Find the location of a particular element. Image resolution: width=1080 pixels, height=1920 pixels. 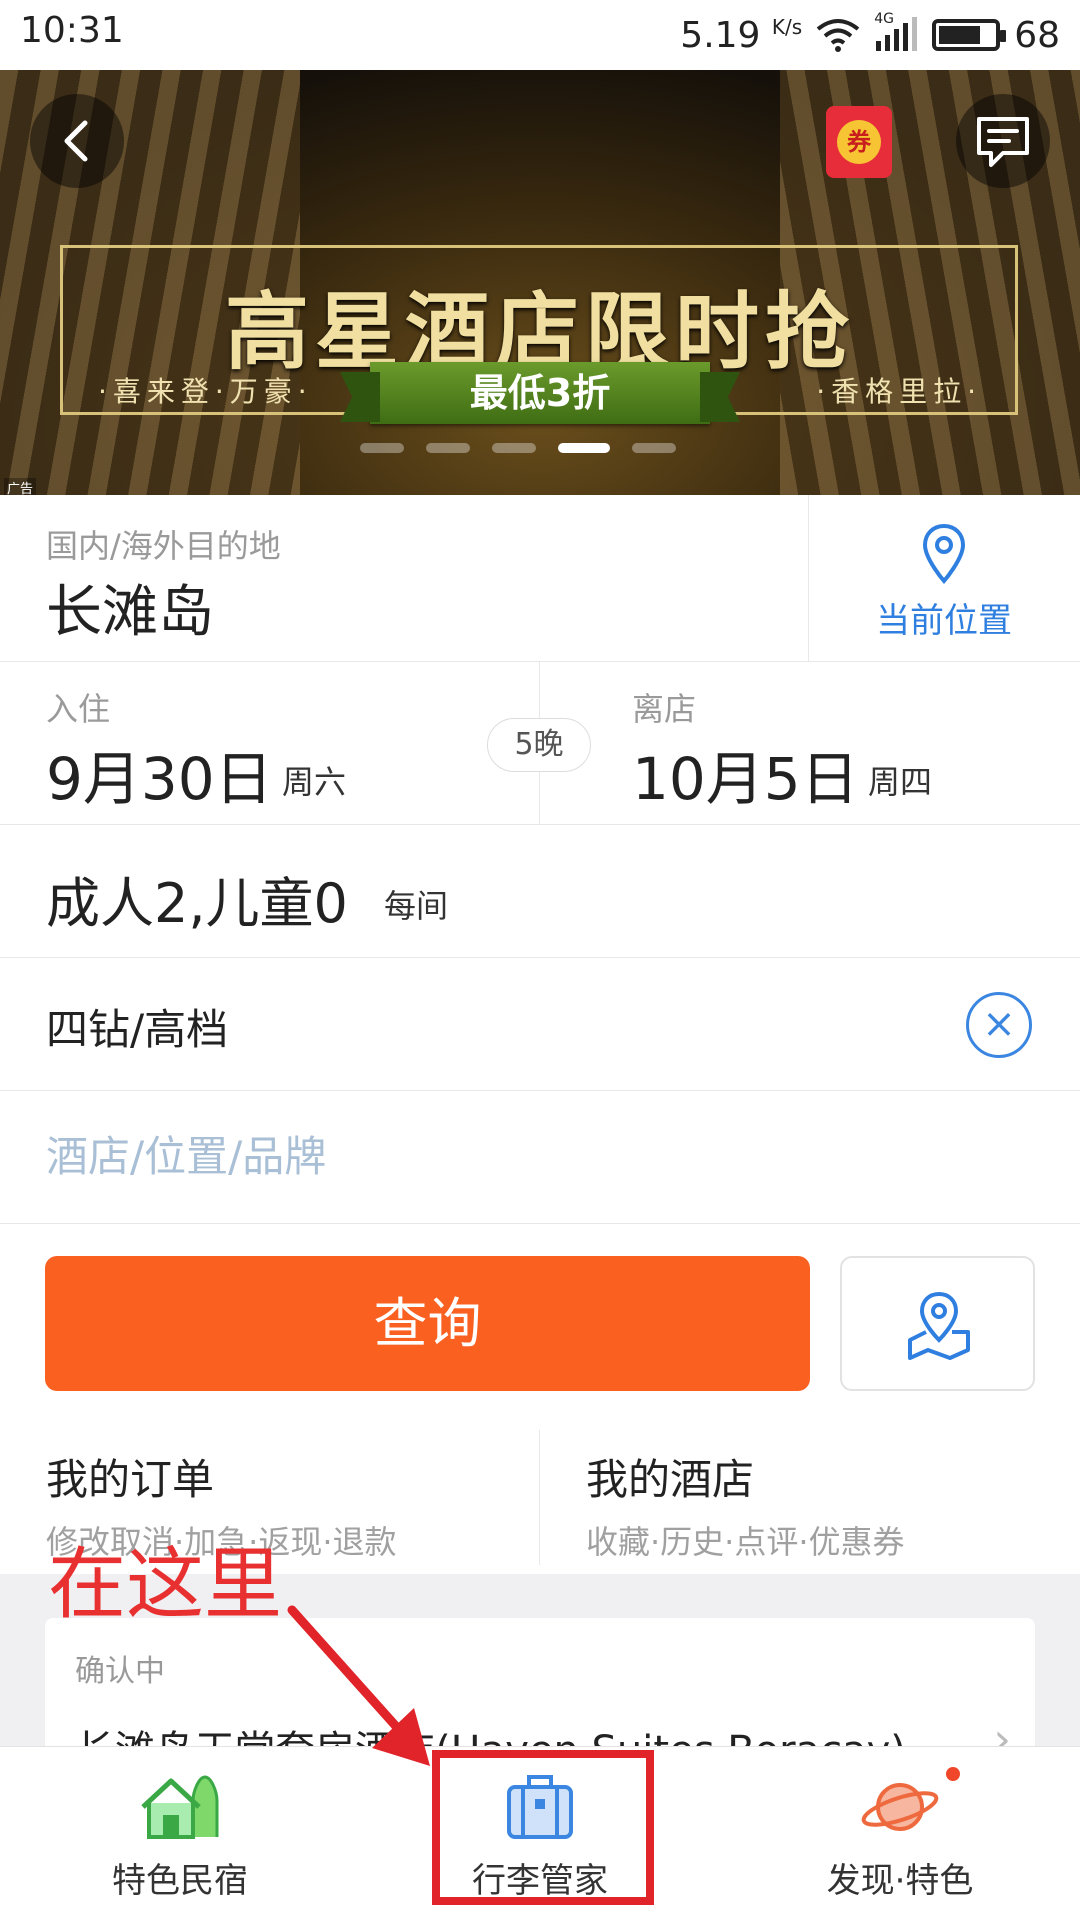

star-level-row: 四钻/高档 × is located at coordinates (540, 1024).